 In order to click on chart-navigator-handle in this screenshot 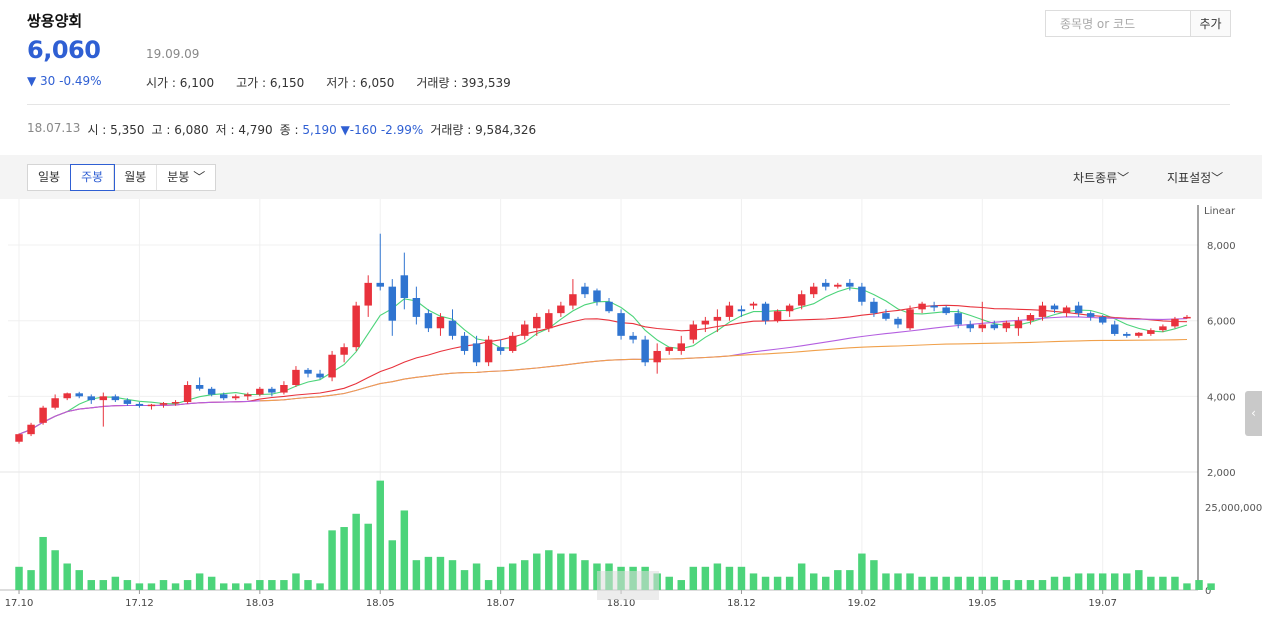, I will do `click(628, 585)`.